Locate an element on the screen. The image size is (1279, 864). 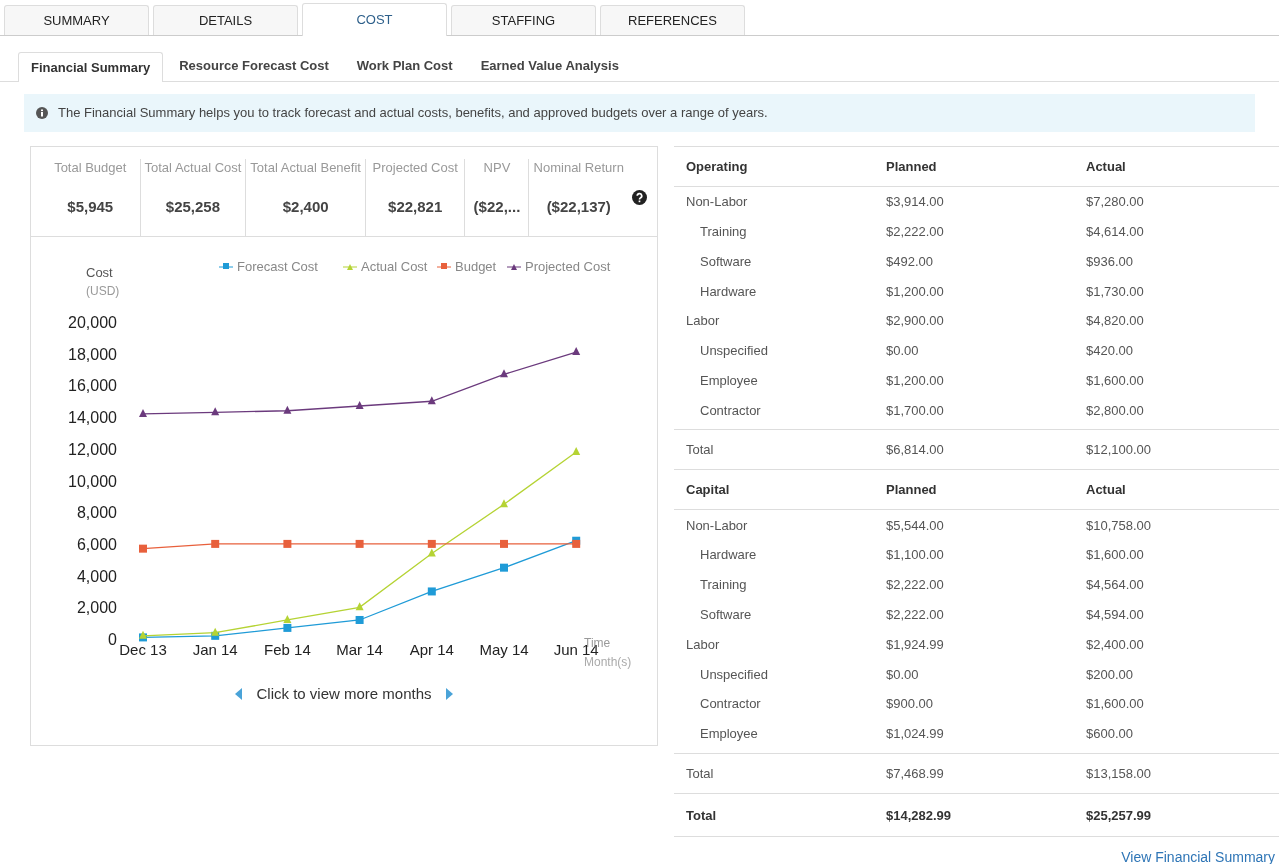
table-cell-text: $600.00 is located at coordinates (1110, 734).